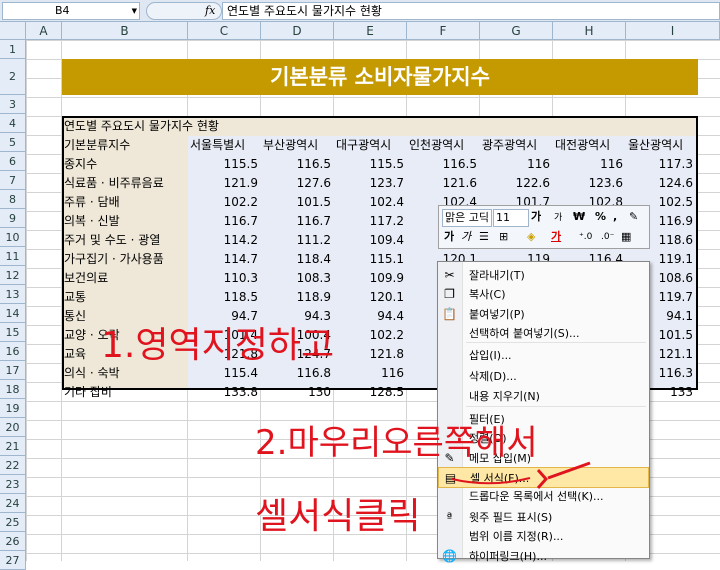  Describe the element at coordinates (521, 475) in the screenshot. I see `annotation-arrow` at that location.